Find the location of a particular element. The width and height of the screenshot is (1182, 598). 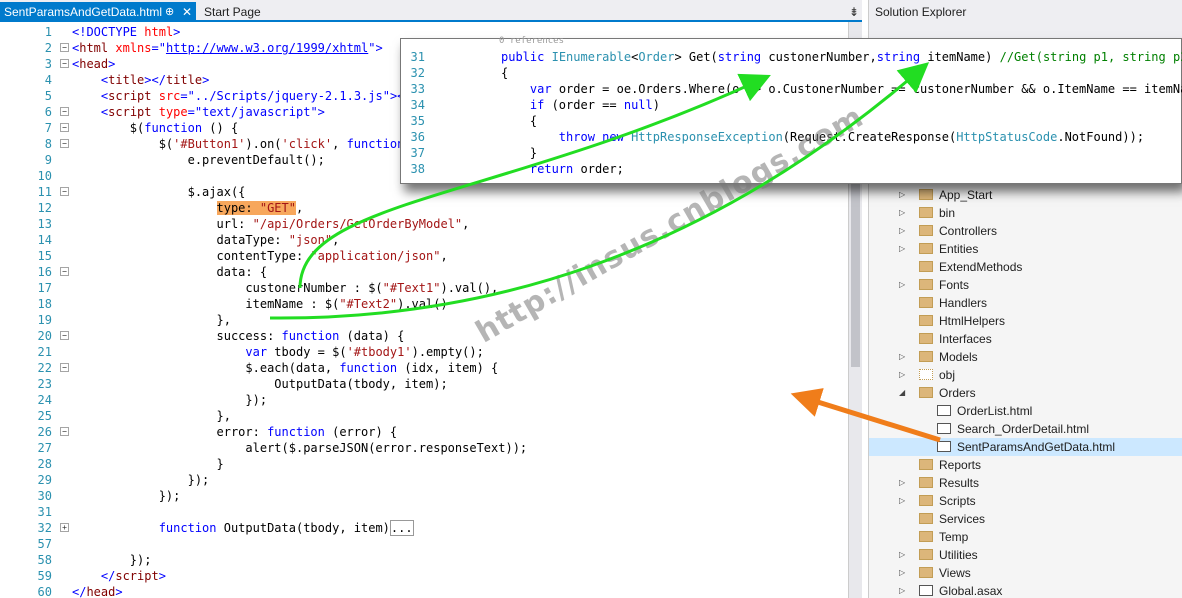

tree-item-obj: ▷ obj is located at coordinates (1025, 375).